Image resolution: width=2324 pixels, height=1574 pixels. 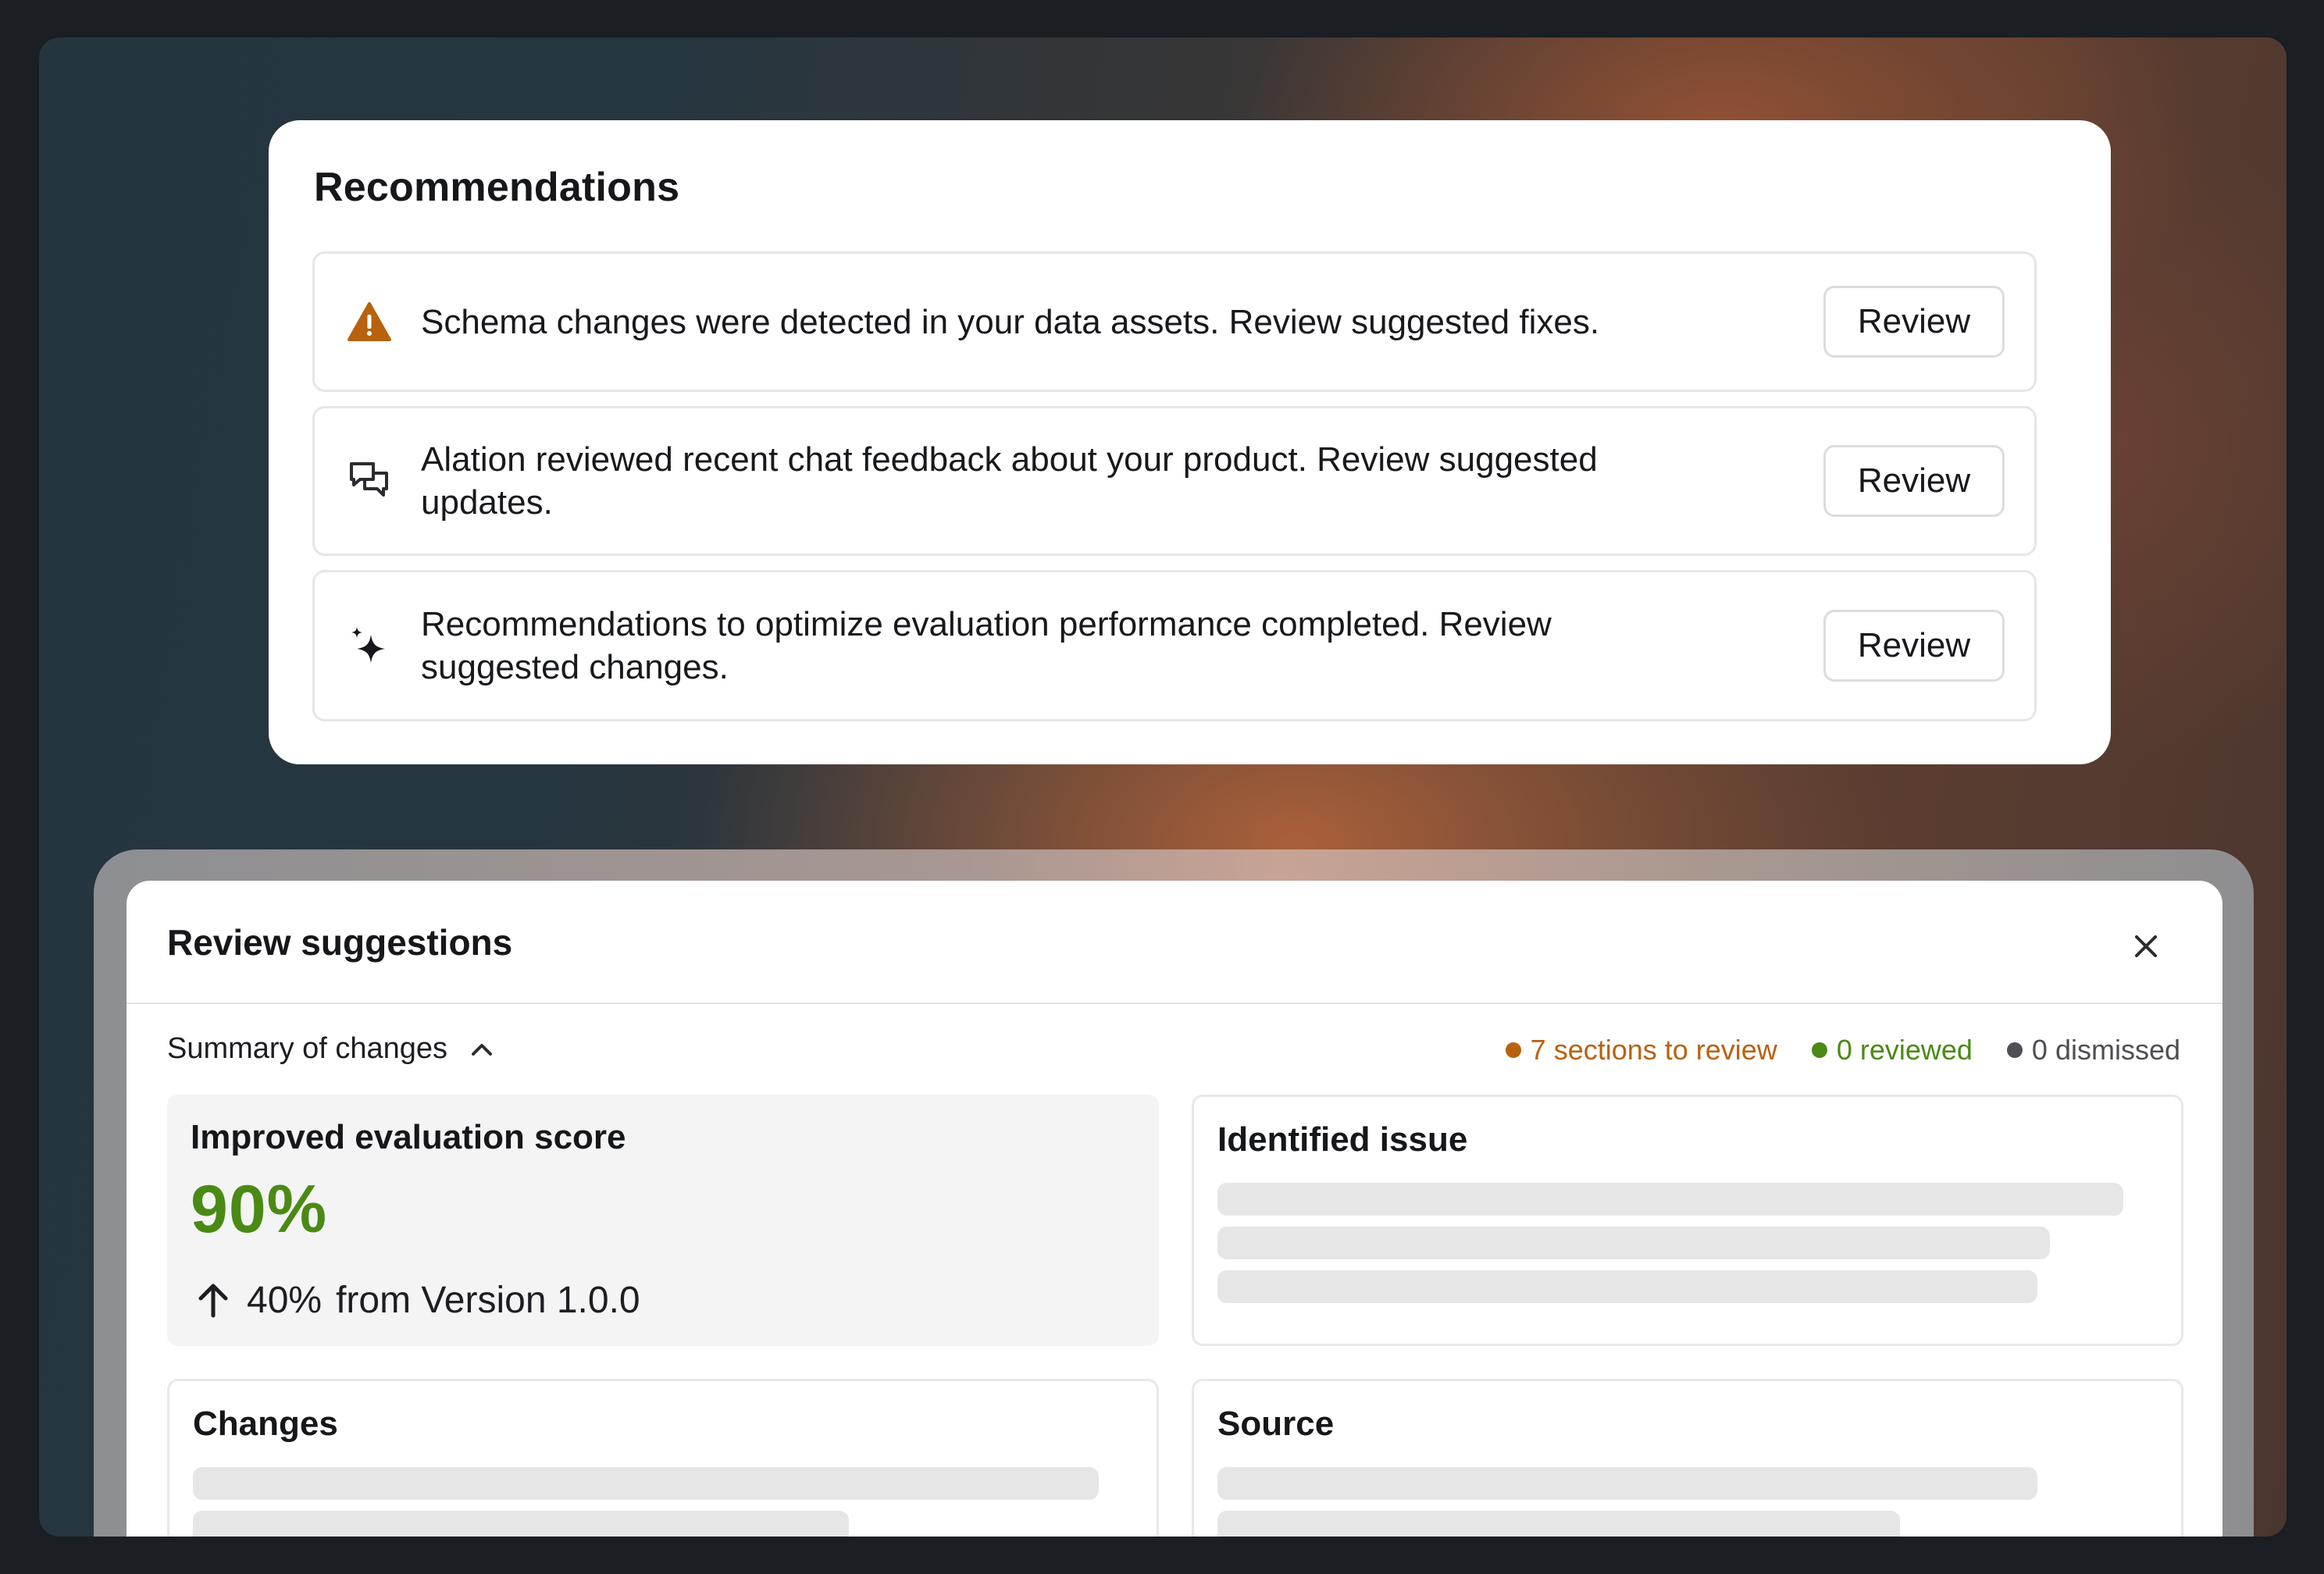 What do you see at coordinates (340, 943) in the screenshot?
I see `panel-title: Review suggestions` at bounding box center [340, 943].